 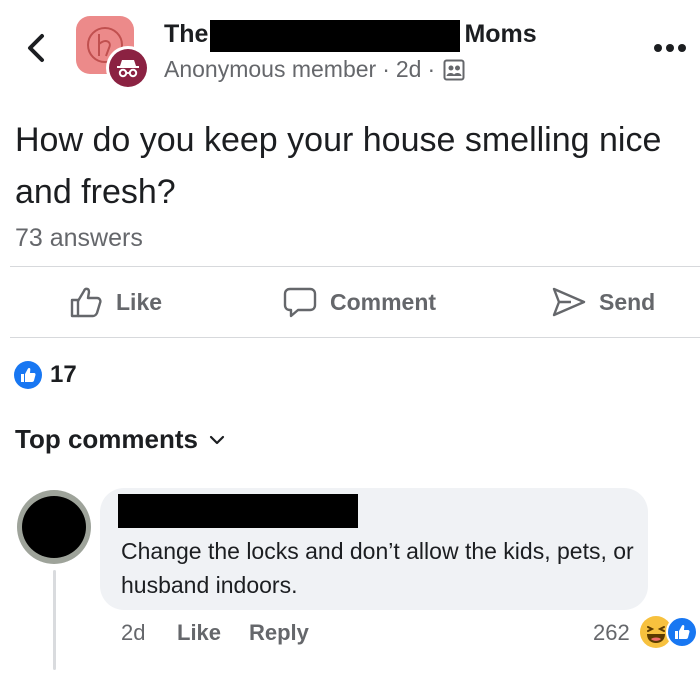 I want to click on send-label: Send, so click(x=627, y=301).